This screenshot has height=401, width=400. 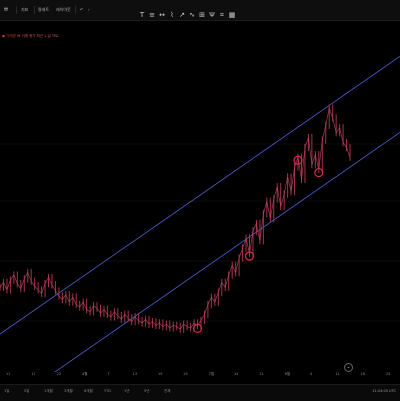 What do you see at coordinates (88, 391) in the screenshot?
I see `range-button: 6개월` at bounding box center [88, 391].